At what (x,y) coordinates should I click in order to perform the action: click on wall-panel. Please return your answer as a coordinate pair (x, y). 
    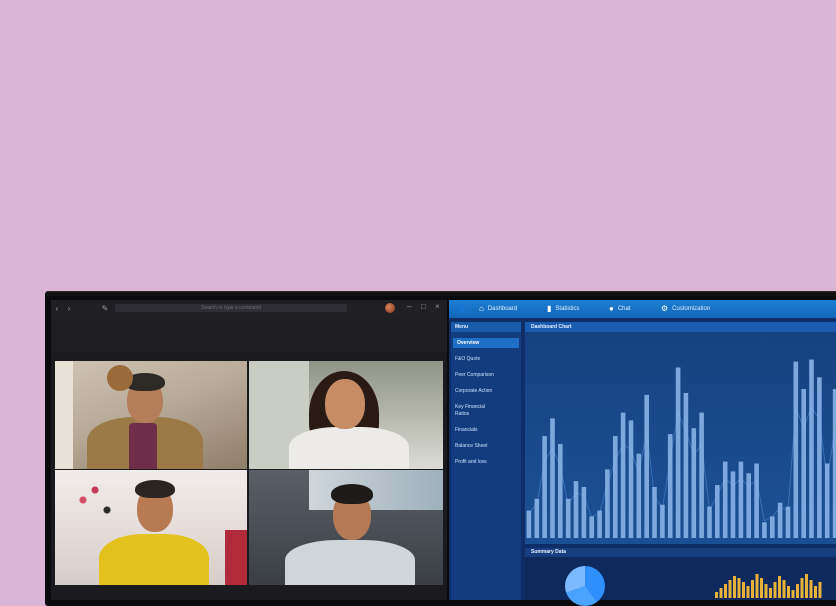
    Looking at the image, I should click on (64, 415).